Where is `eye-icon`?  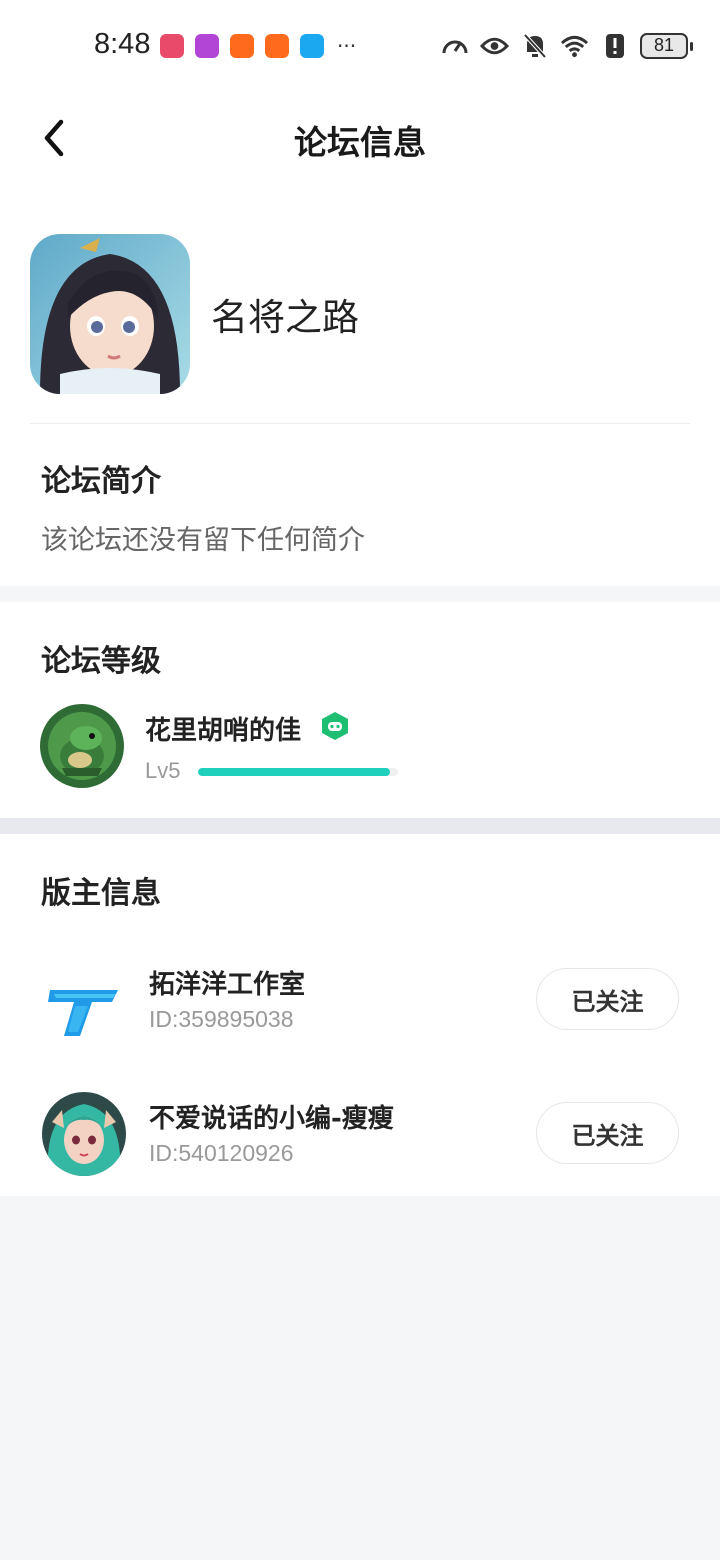
eye-icon is located at coordinates (494, 45).